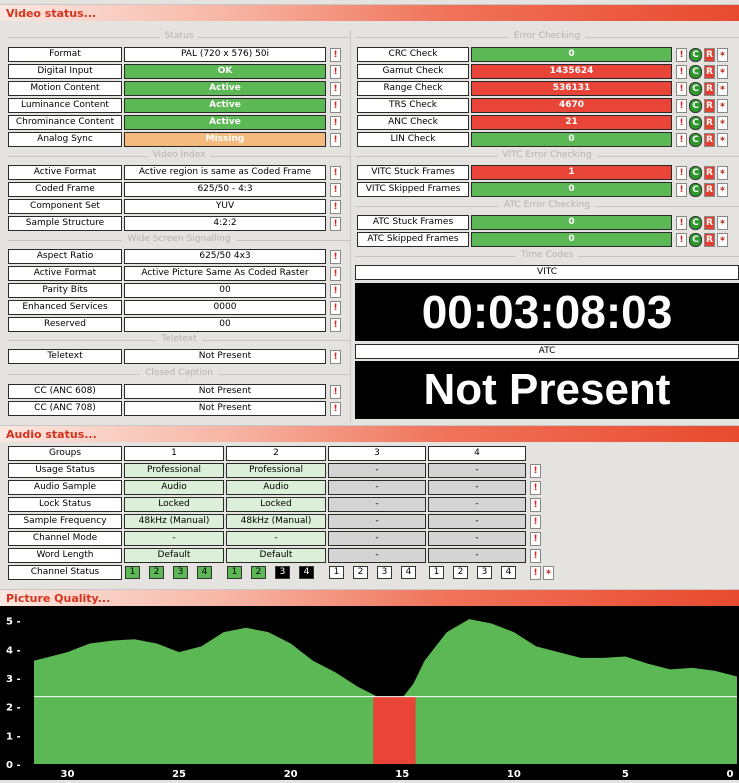 The height and width of the screenshot is (783, 739). What do you see at coordinates (225, 408) in the screenshot?
I see `cc-row-value: Not Present` at bounding box center [225, 408].